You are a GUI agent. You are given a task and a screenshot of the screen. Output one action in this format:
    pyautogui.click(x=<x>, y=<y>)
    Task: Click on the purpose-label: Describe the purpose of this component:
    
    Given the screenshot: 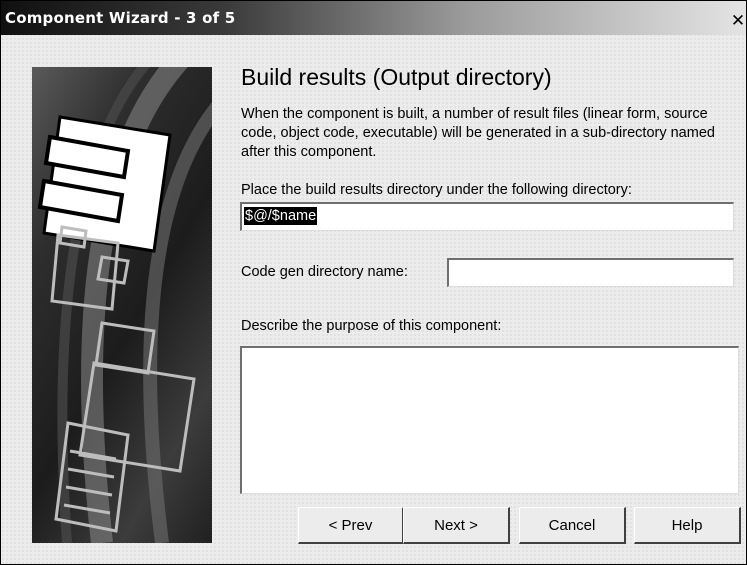 What is the action you would take?
    pyautogui.click(x=371, y=326)
    